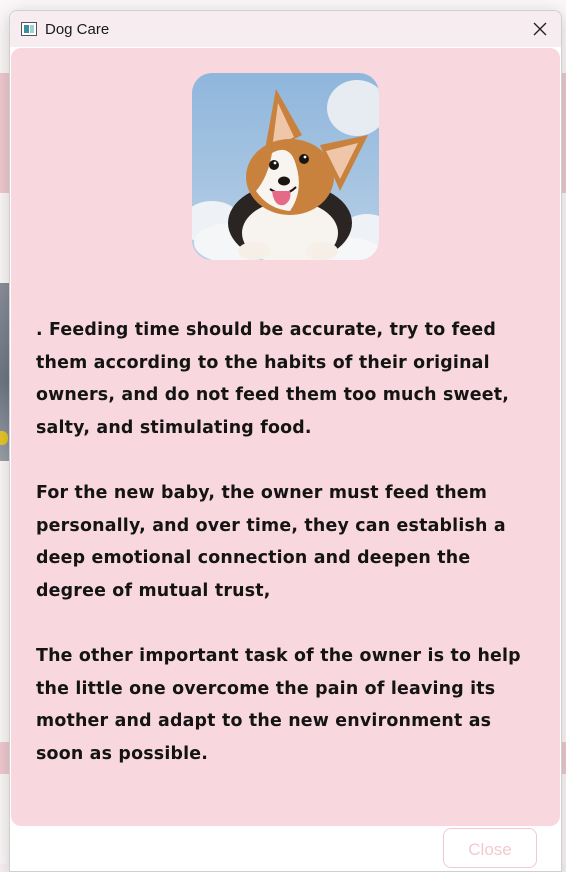 The width and height of the screenshot is (566, 872). Describe the element at coordinates (77, 29) in the screenshot. I see `window-title: Dog Care` at that location.